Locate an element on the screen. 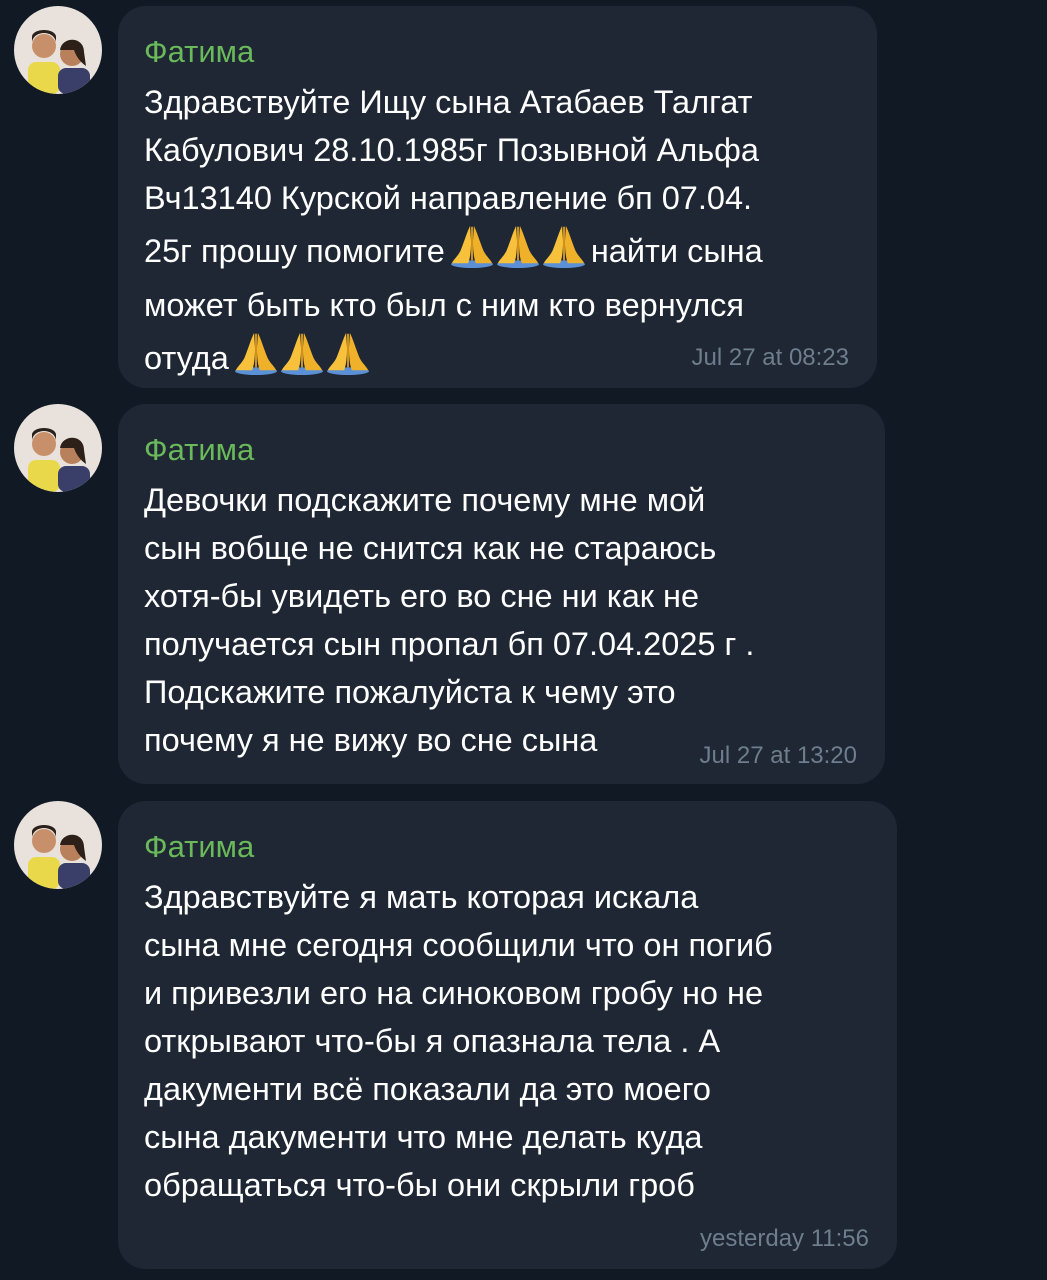 This screenshot has height=1280, width=1047. message-timestamp: yesterday 11:56 is located at coordinates (784, 1238).